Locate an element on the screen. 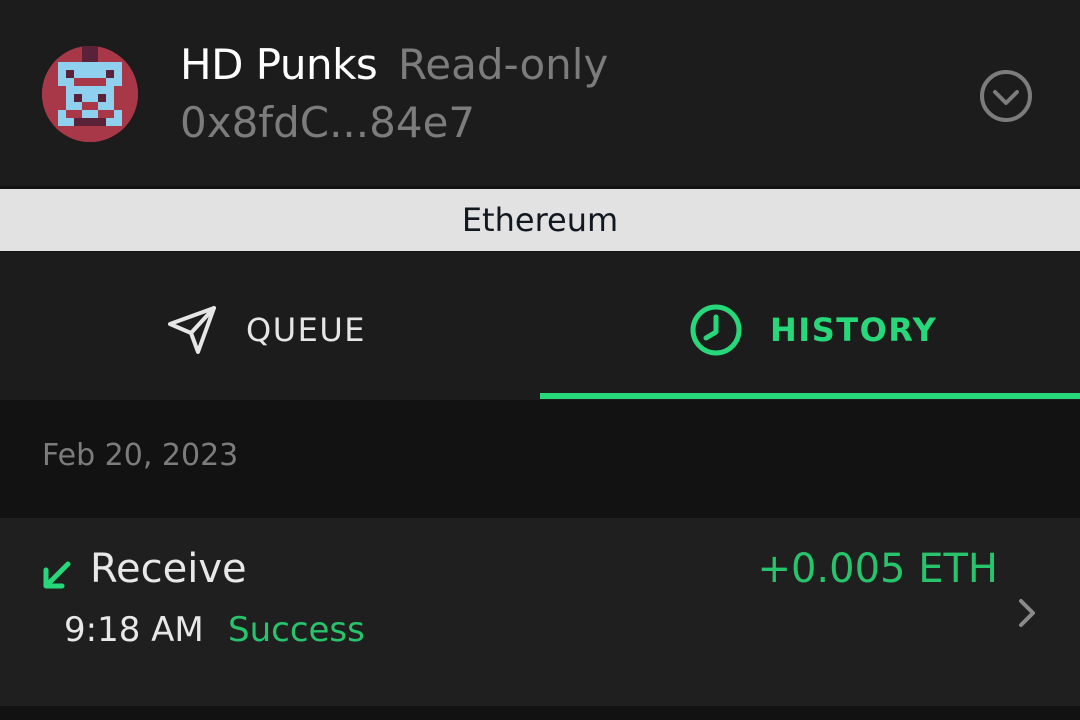 Image resolution: width=1080 pixels, height=720 pixels. tab-history-label: HISTORY is located at coordinates (854, 330).